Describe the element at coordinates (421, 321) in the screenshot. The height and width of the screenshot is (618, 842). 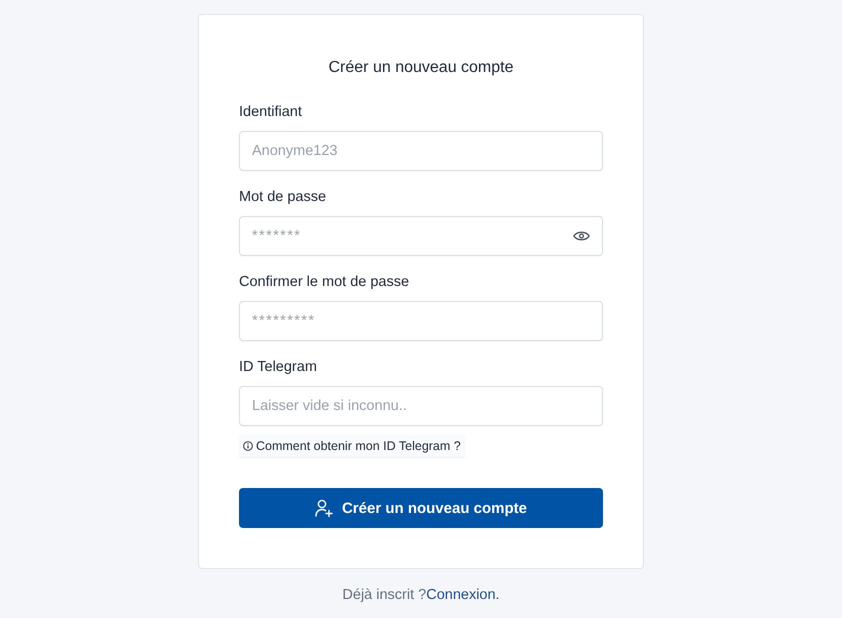
I see `confirm-password-field: *********` at that location.